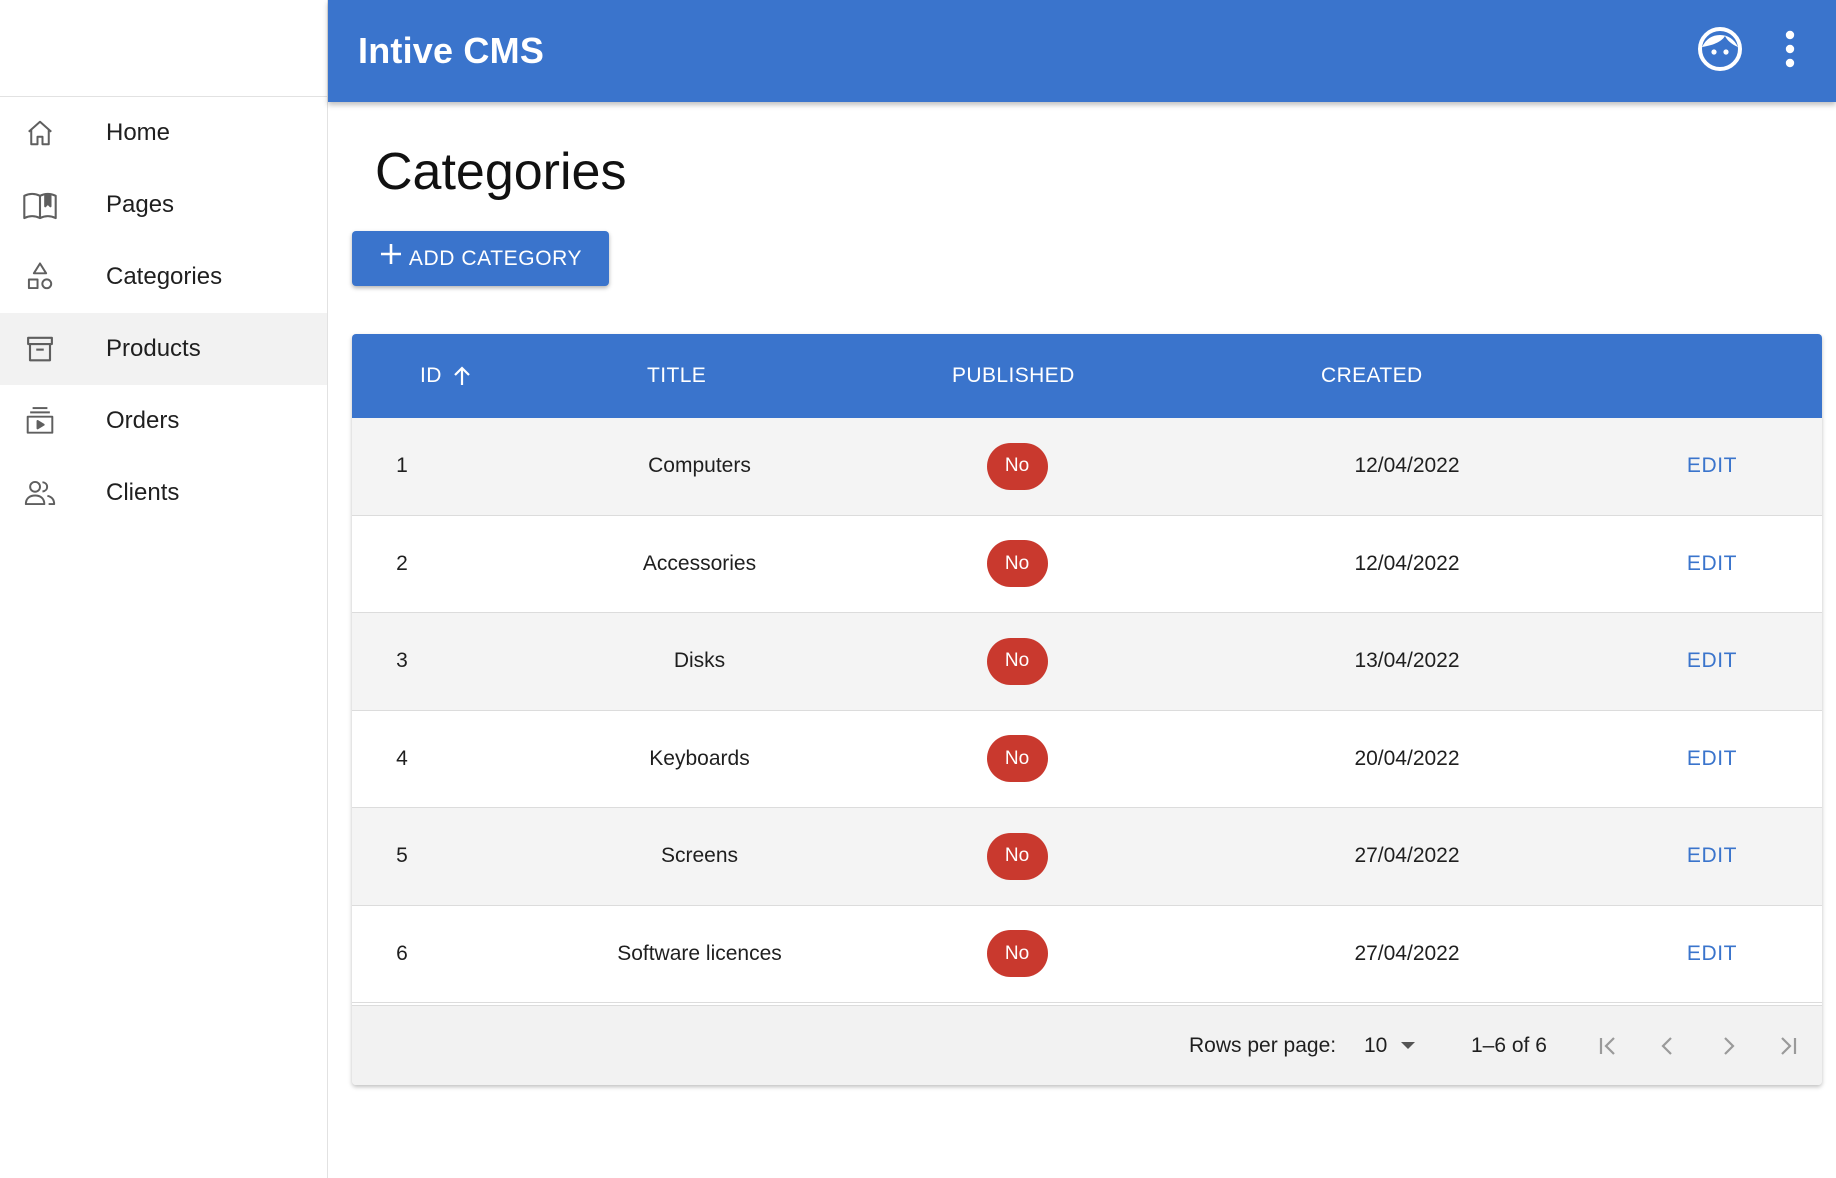 The width and height of the screenshot is (1836, 1178). Describe the element at coordinates (1087, 857) in the screenshot. I see `table-row: 5 Screens No 27/04/2022 EDIT` at that location.